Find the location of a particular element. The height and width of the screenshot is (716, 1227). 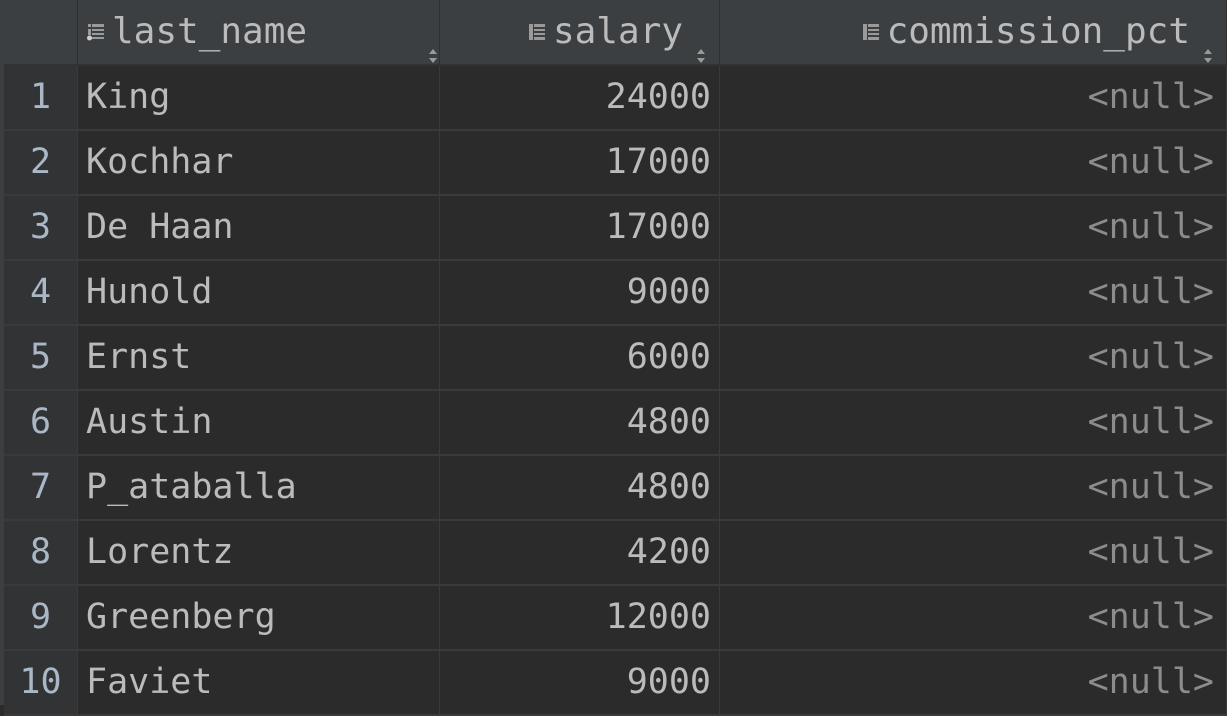

cell-last-name: Kochhar is located at coordinates (259, 163).